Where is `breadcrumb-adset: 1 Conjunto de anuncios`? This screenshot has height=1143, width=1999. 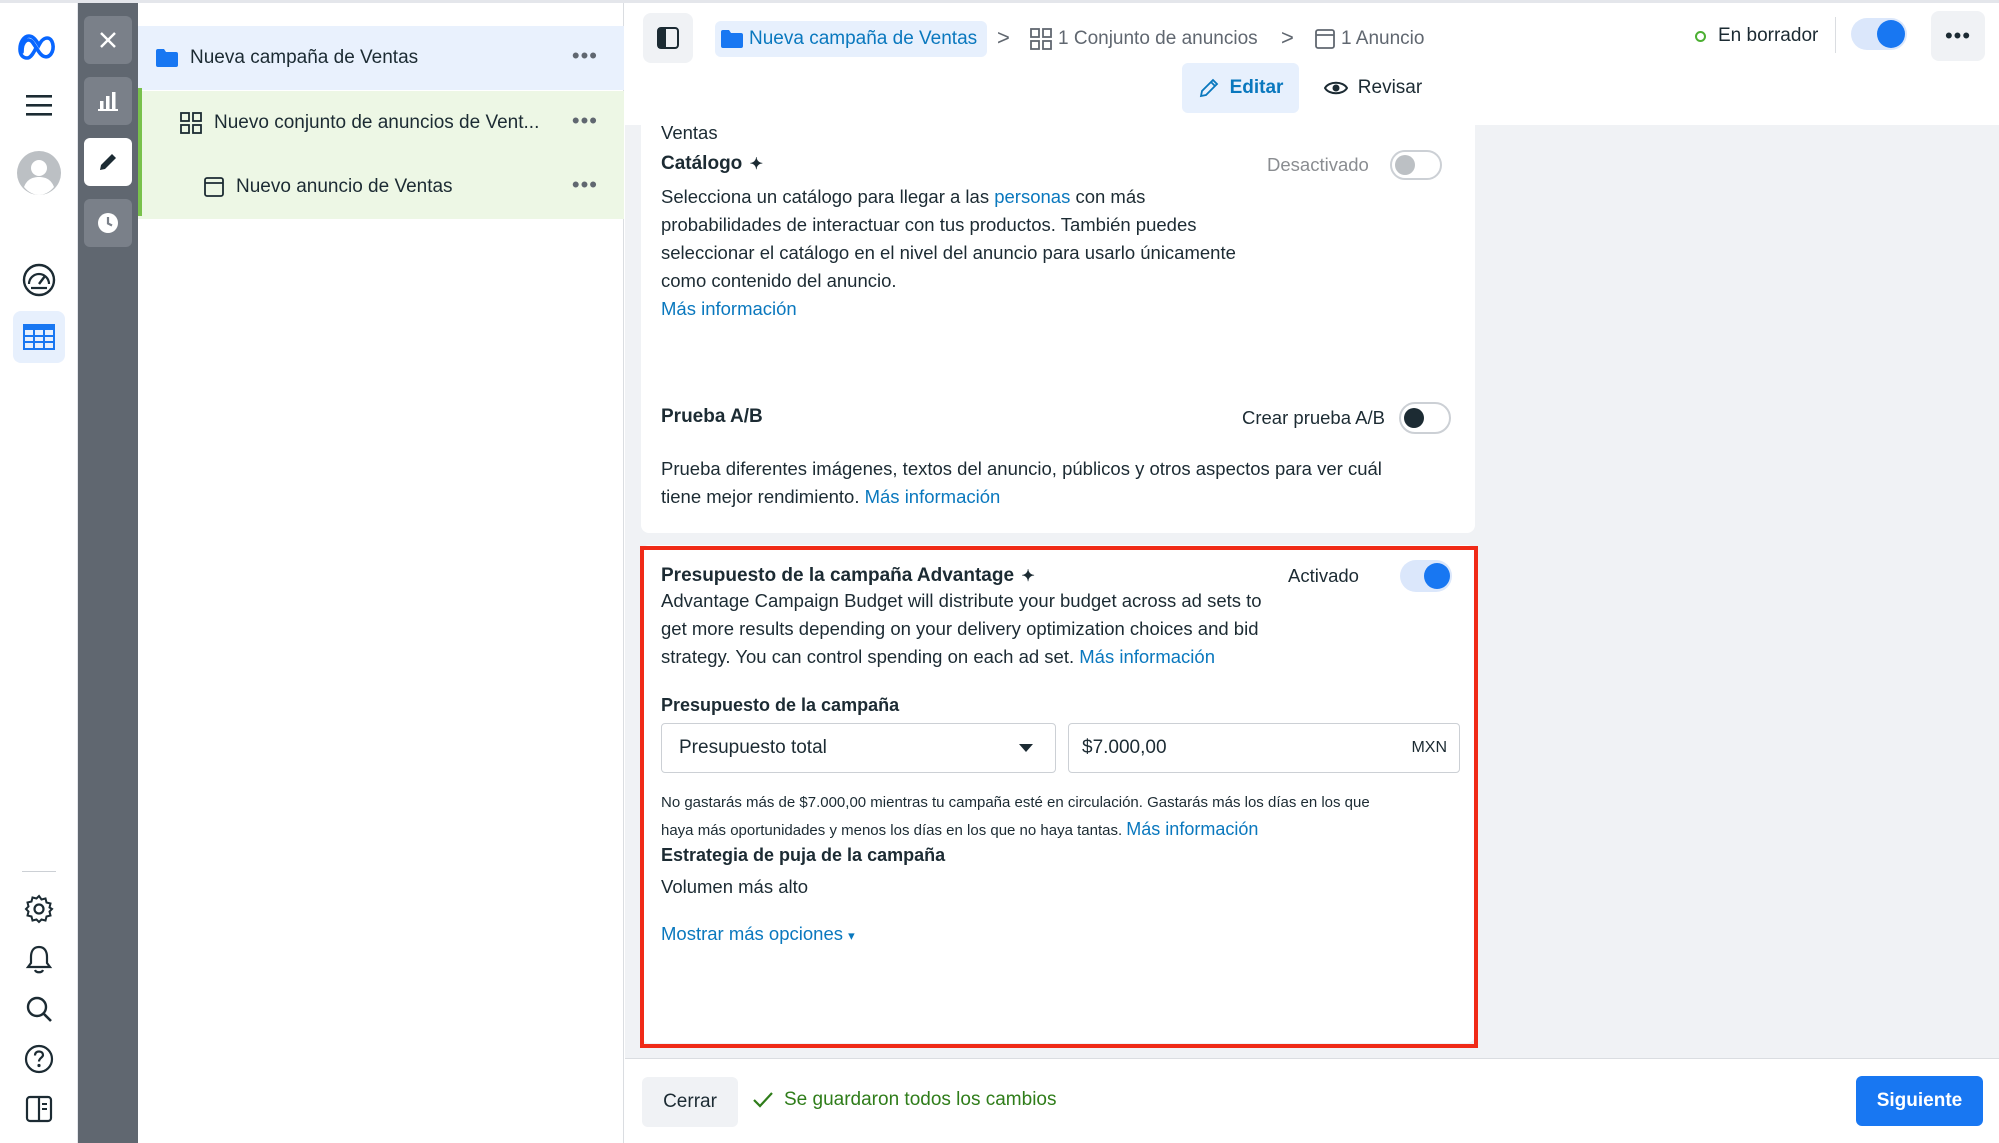
breadcrumb-adset: 1 Conjunto de anuncios is located at coordinates (1144, 39).